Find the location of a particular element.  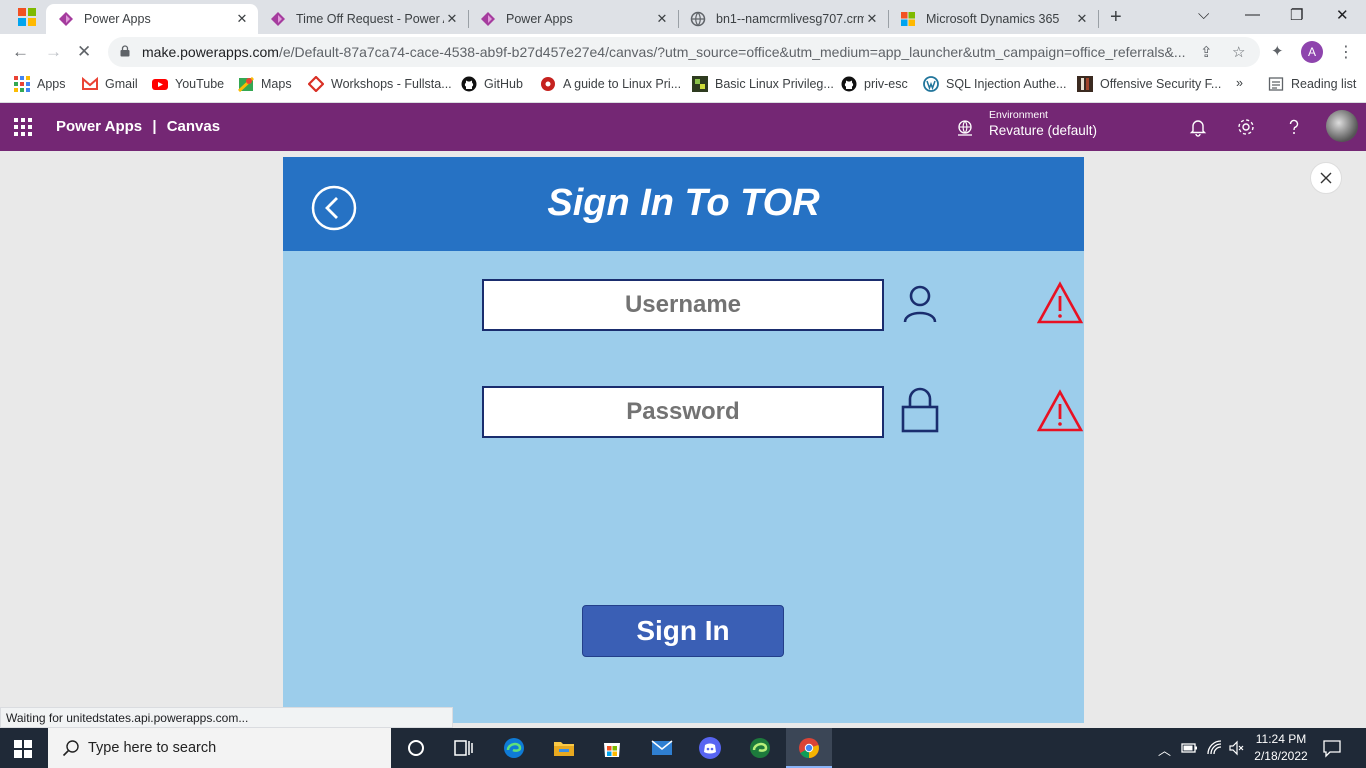

bookmark-priv-esc: priv-esc is located at coordinates (874, 84).